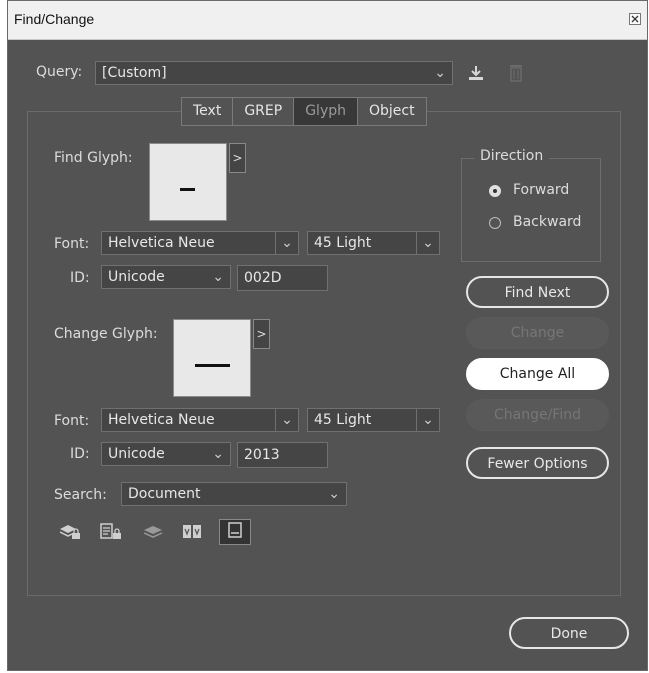 Image resolution: width=649 pixels, height=673 pixels. What do you see at coordinates (326, 111) in the screenshot?
I see `tab-glyph: Glyph` at bounding box center [326, 111].